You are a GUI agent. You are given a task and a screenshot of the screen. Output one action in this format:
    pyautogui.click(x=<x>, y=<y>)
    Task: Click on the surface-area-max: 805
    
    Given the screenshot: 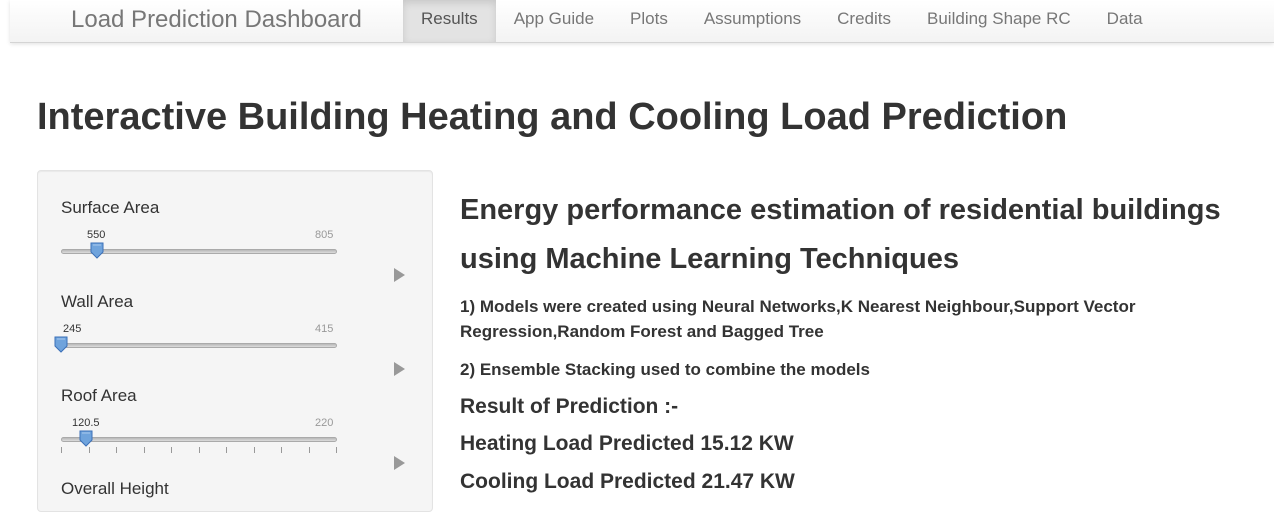 What is the action you would take?
    pyautogui.click(x=324, y=235)
    